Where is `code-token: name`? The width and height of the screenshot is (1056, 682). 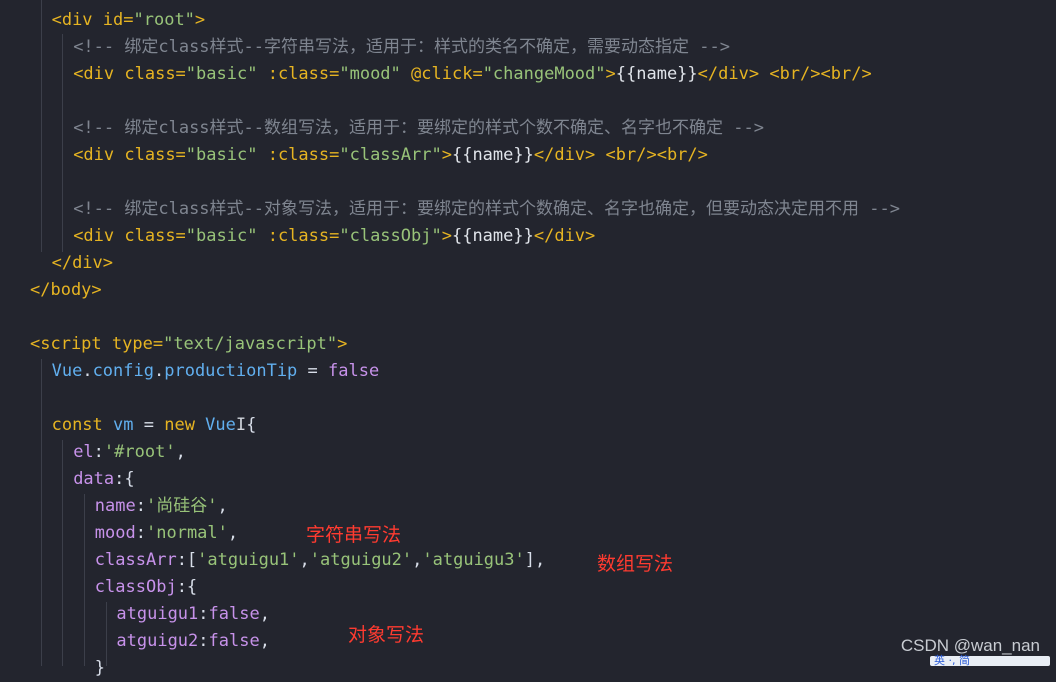 code-token: name is located at coordinates (115, 506).